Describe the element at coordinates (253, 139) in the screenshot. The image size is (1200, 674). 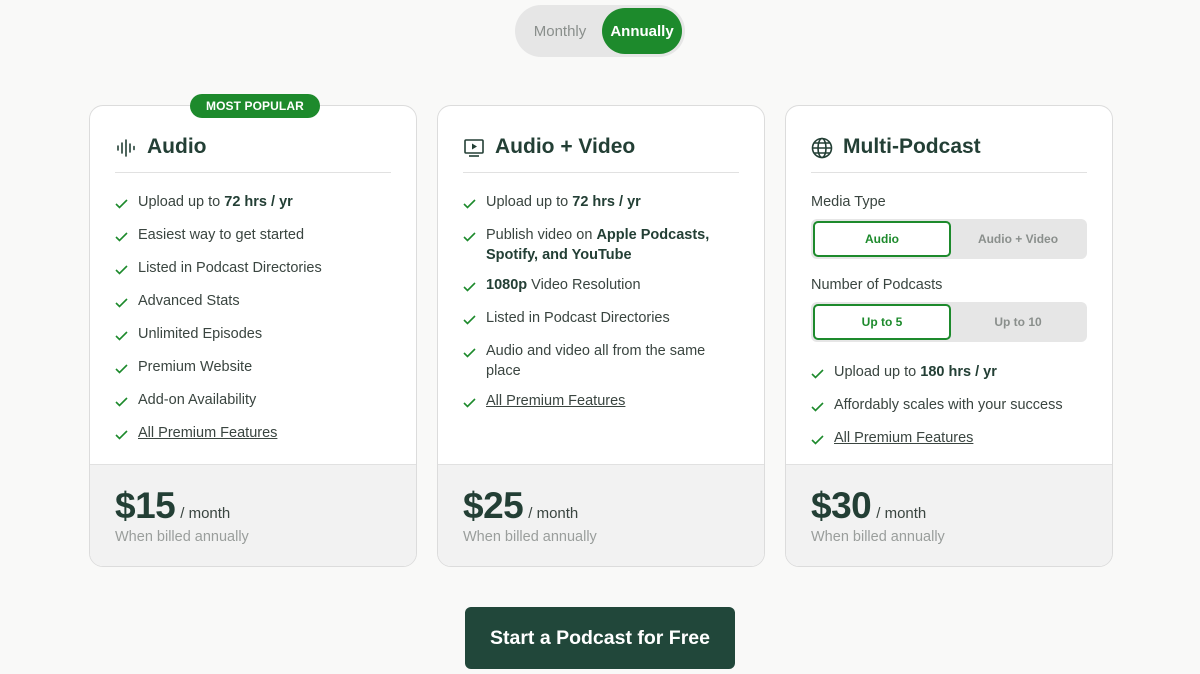
I see `plan-header: Audio` at that location.